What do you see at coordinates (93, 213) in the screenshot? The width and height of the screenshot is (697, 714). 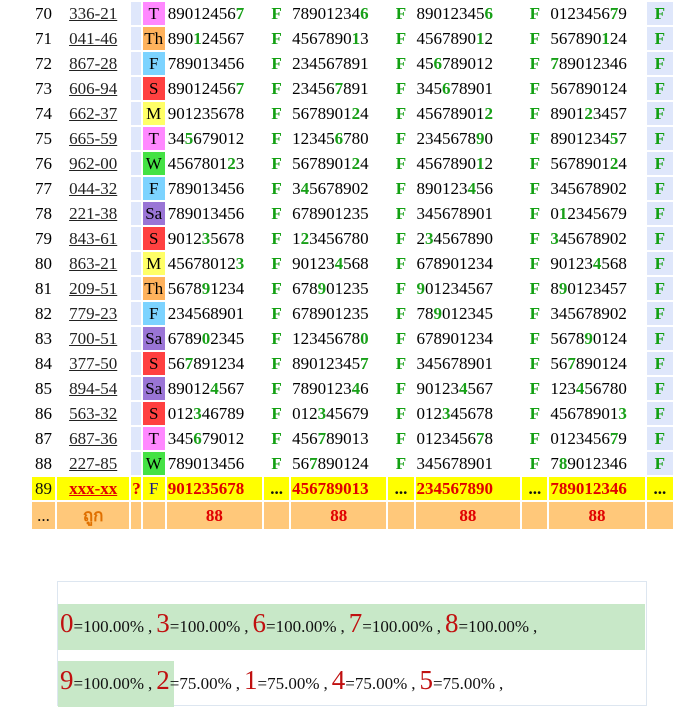 I see `draw-code-link: 221-38` at bounding box center [93, 213].